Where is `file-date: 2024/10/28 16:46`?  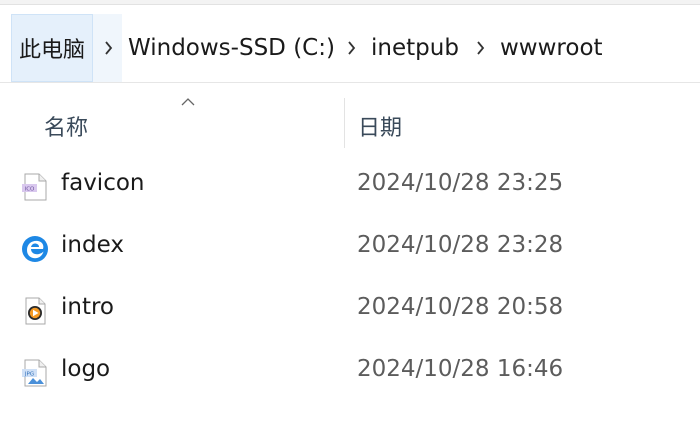
file-date: 2024/10/28 16:46 is located at coordinates (460, 369).